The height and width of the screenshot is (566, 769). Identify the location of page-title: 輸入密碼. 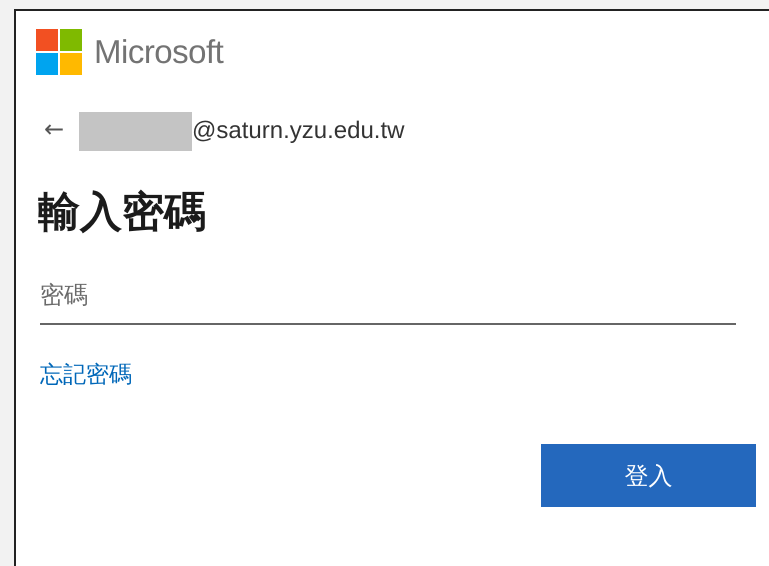
(122, 212).